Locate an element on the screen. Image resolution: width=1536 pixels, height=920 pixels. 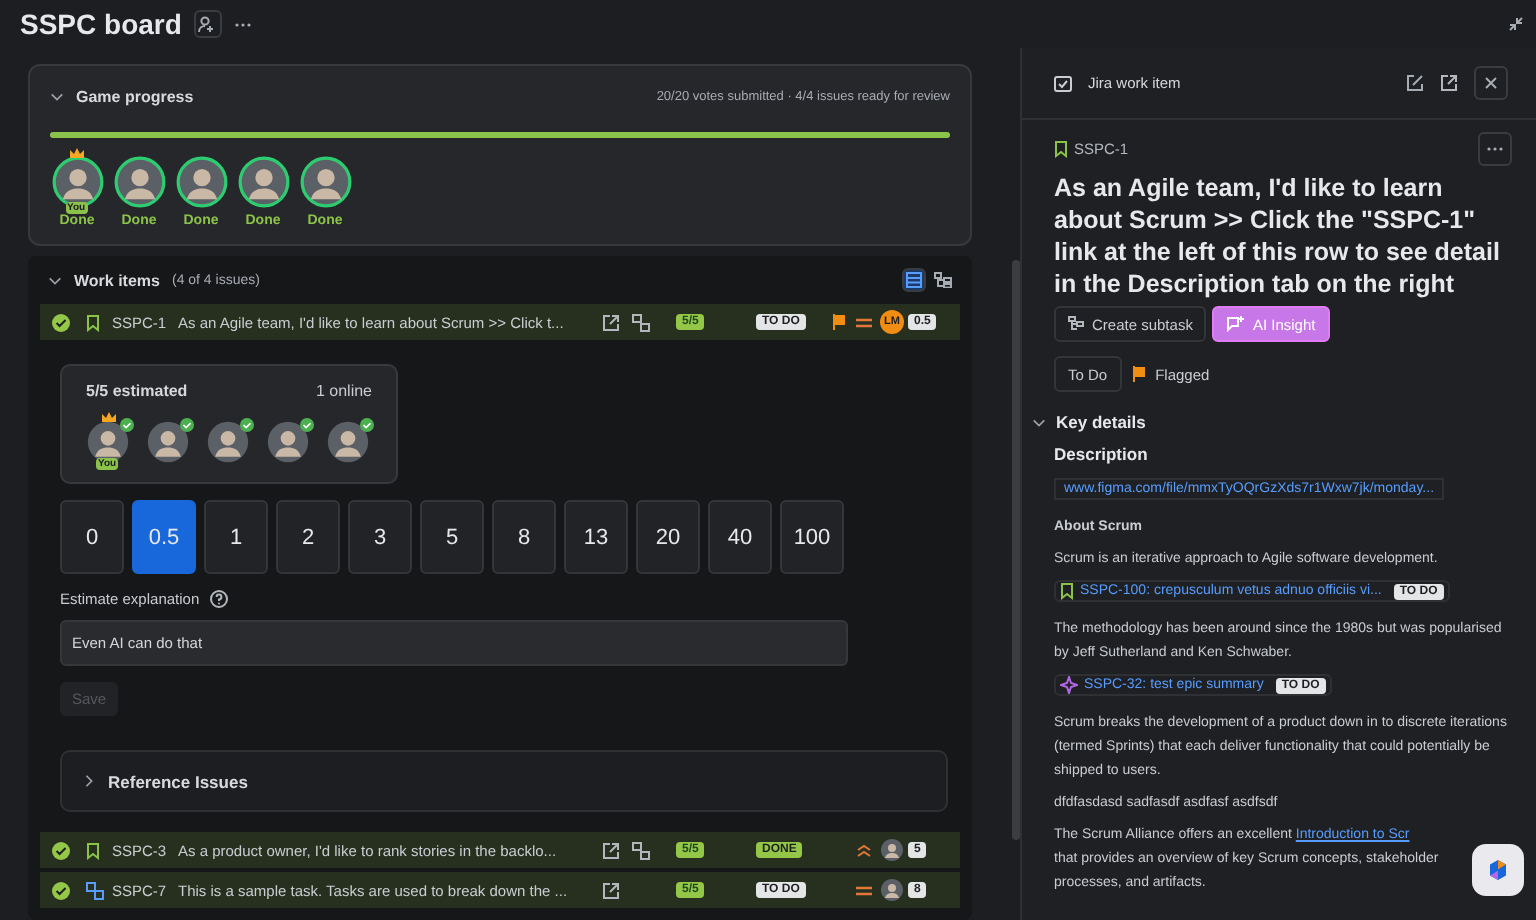
close-button is located at coordinates (1491, 83).